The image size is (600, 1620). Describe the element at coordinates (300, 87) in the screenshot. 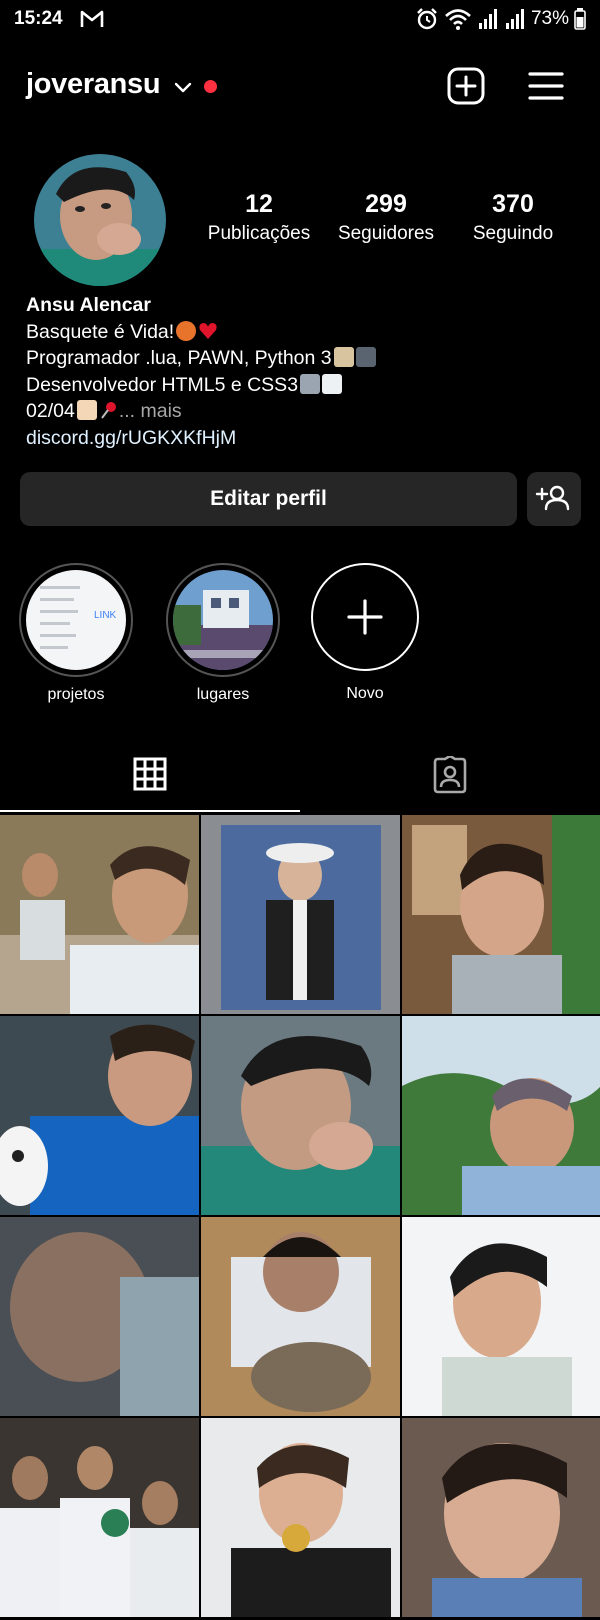

I see `profile-header: joveransu` at that location.